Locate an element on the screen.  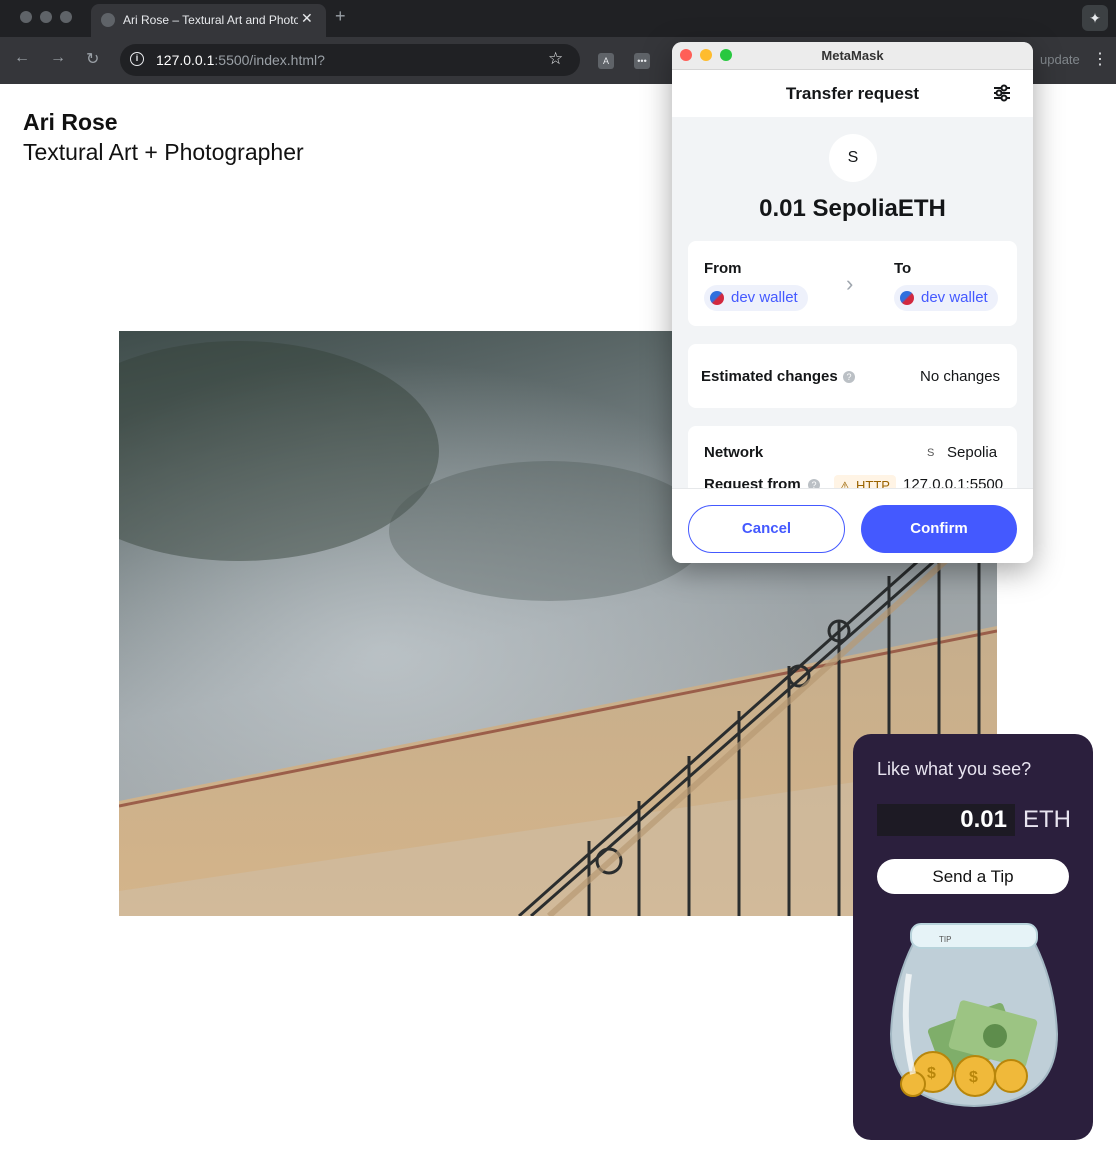
address-url: 127.0.0.1:5500/index.html? is located at coordinates (240, 60).